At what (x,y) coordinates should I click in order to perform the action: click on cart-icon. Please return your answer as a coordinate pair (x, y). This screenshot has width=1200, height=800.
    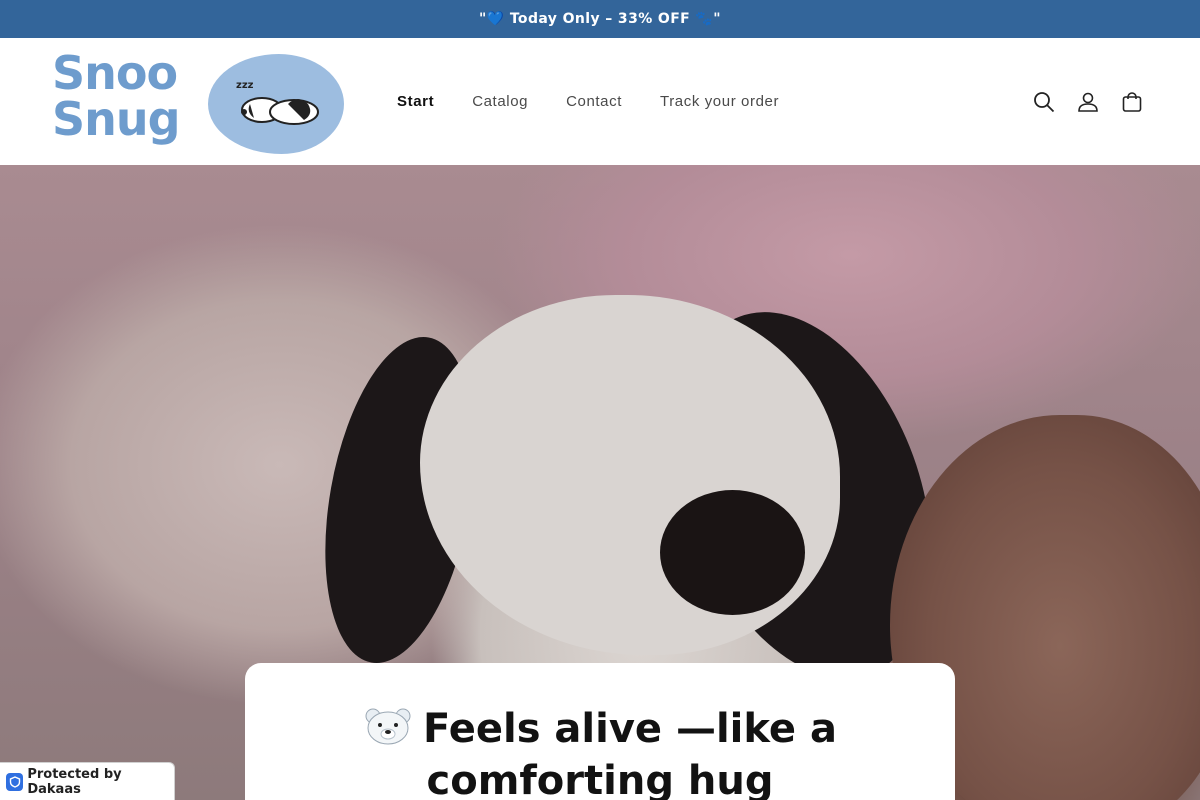
    Looking at the image, I should click on (1132, 102).